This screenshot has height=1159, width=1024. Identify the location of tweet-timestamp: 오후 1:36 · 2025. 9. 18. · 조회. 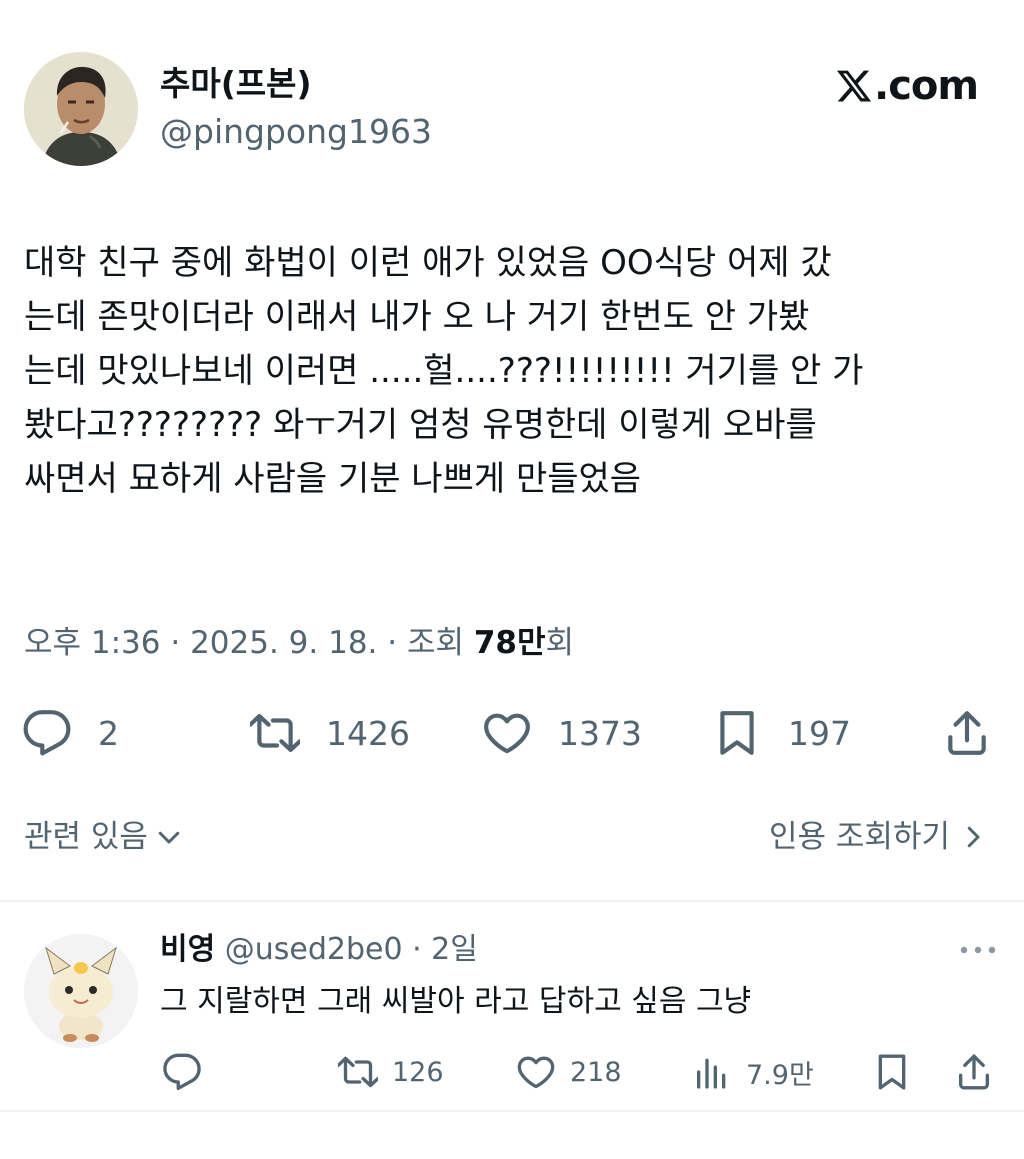
(249, 643).